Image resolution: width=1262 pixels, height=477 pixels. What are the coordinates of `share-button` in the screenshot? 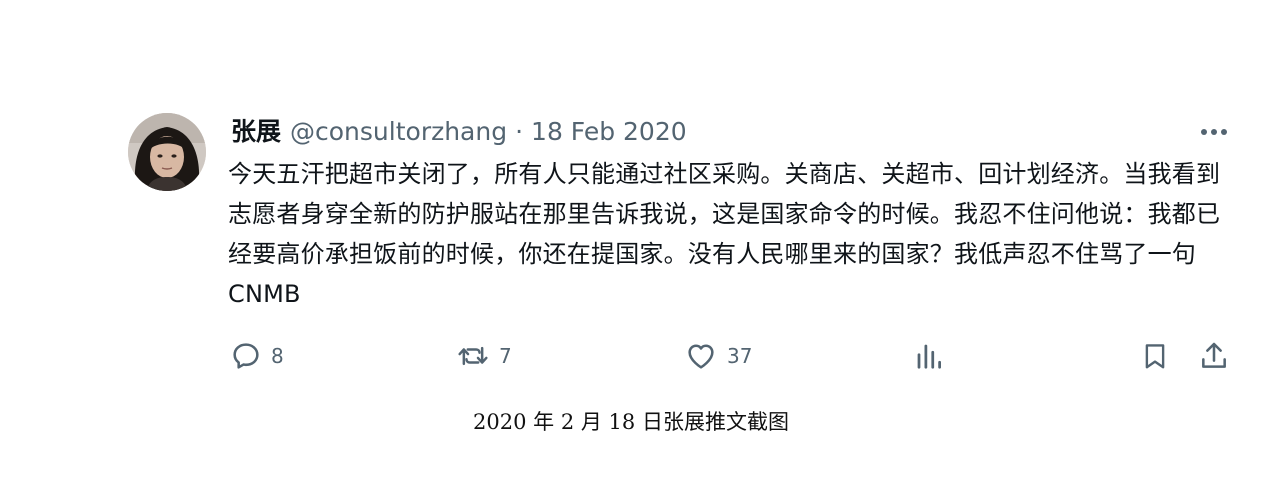 It's located at (1214, 356).